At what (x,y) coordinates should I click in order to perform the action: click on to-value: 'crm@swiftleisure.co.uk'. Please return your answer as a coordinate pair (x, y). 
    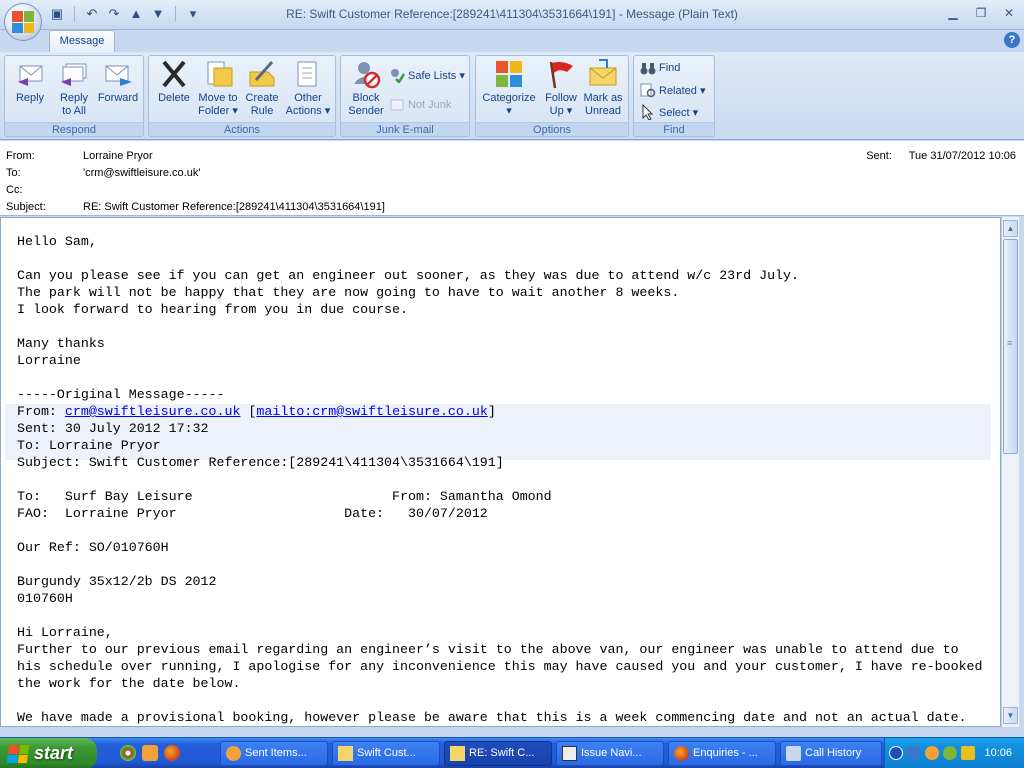
    Looking at the image, I should click on (141, 173).